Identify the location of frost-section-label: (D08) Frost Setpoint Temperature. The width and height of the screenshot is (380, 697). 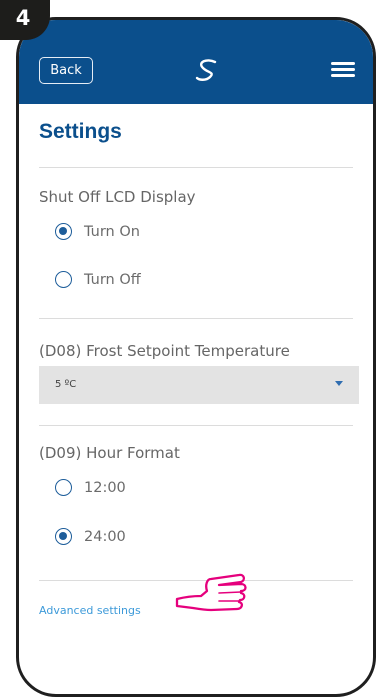
(164, 351).